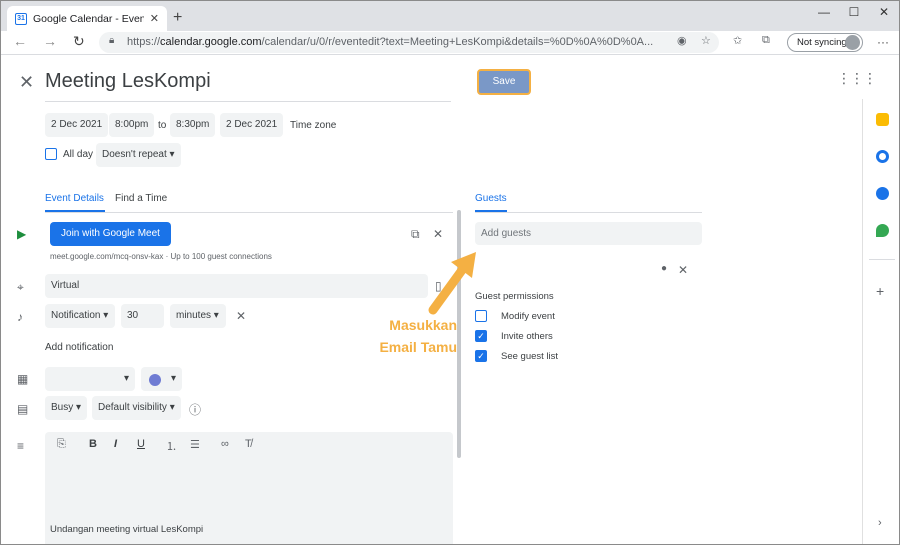 The height and width of the screenshot is (545, 900). I want to click on visibility-dropdown: Default visibility ▾, so click(136, 408).